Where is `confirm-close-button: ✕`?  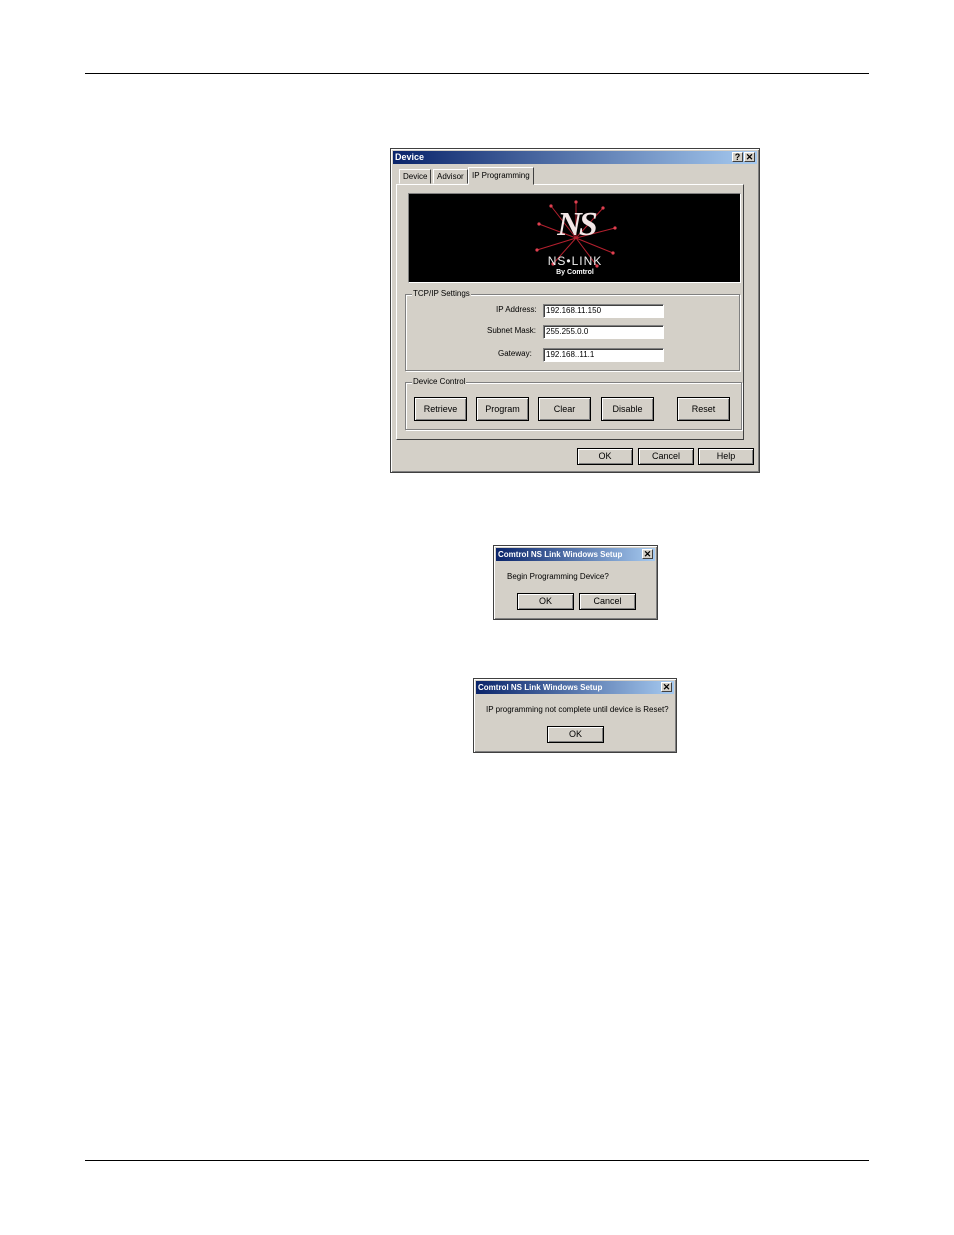 confirm-close-button: ✕ is located at coordinates (647, 554).